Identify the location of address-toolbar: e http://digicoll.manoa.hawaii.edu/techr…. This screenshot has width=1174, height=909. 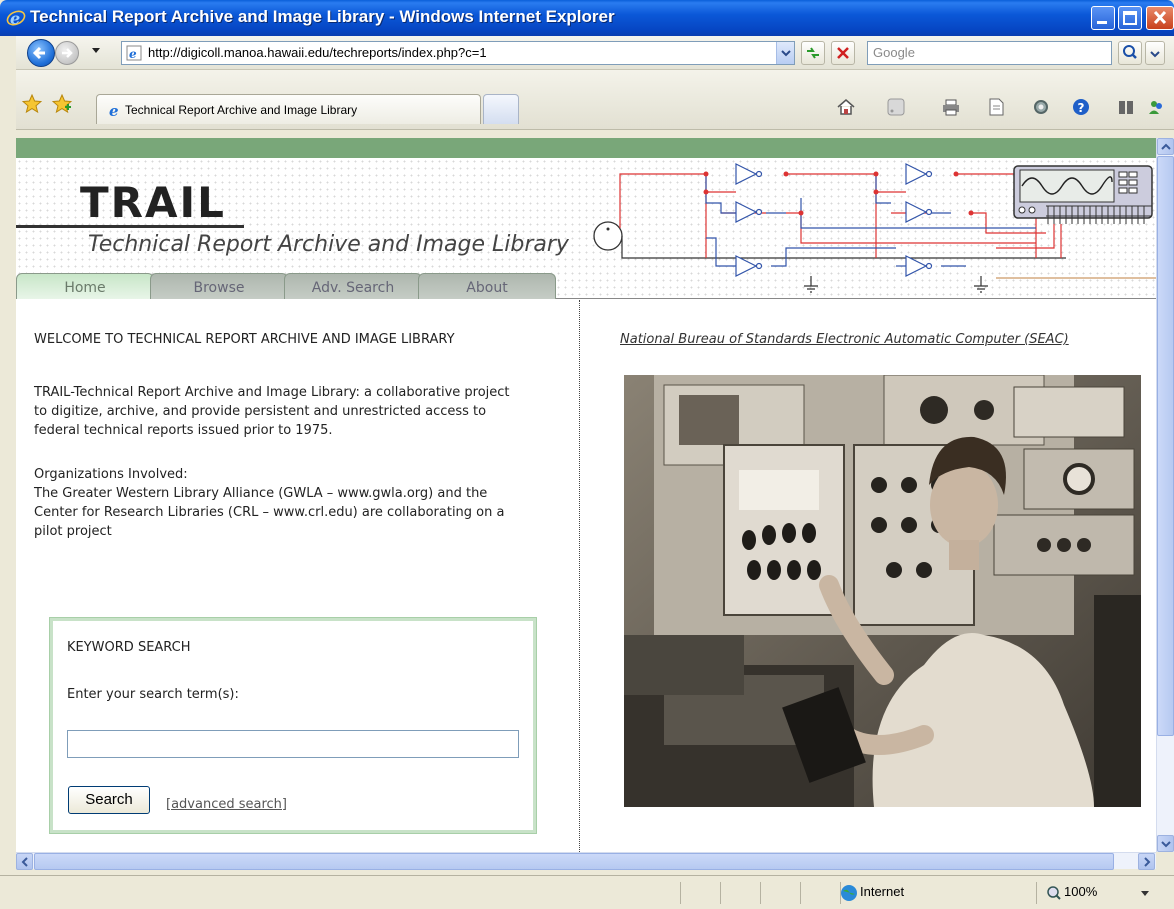
(587, 53).